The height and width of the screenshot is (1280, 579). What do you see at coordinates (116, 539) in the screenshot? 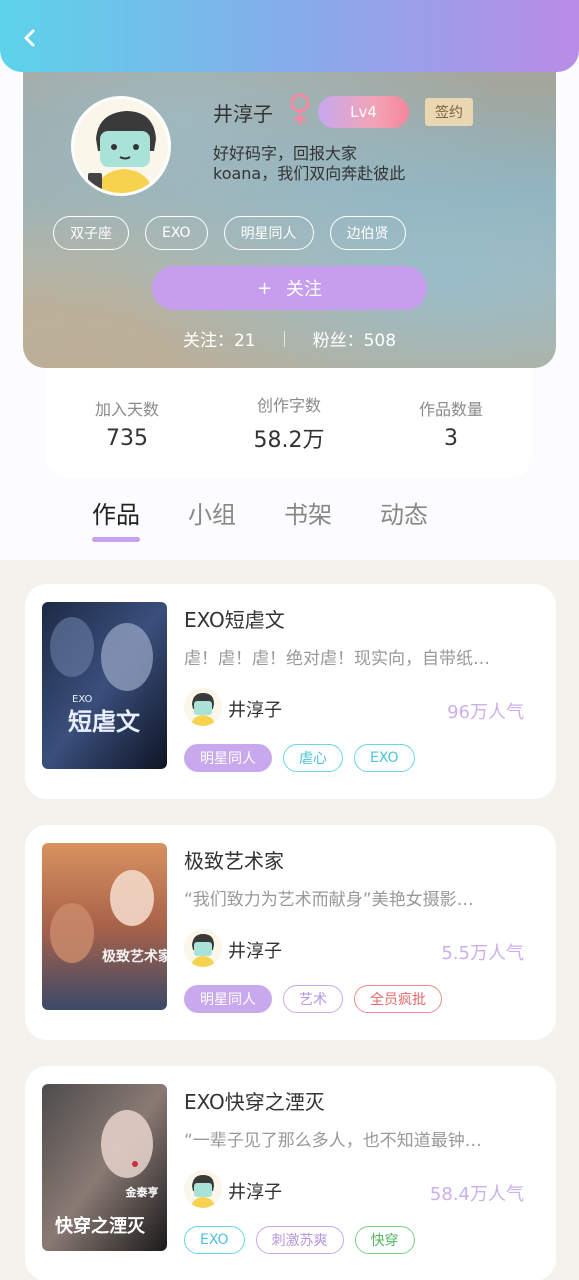
I see `active-tab-indicator` at bounding box center [116, 539].